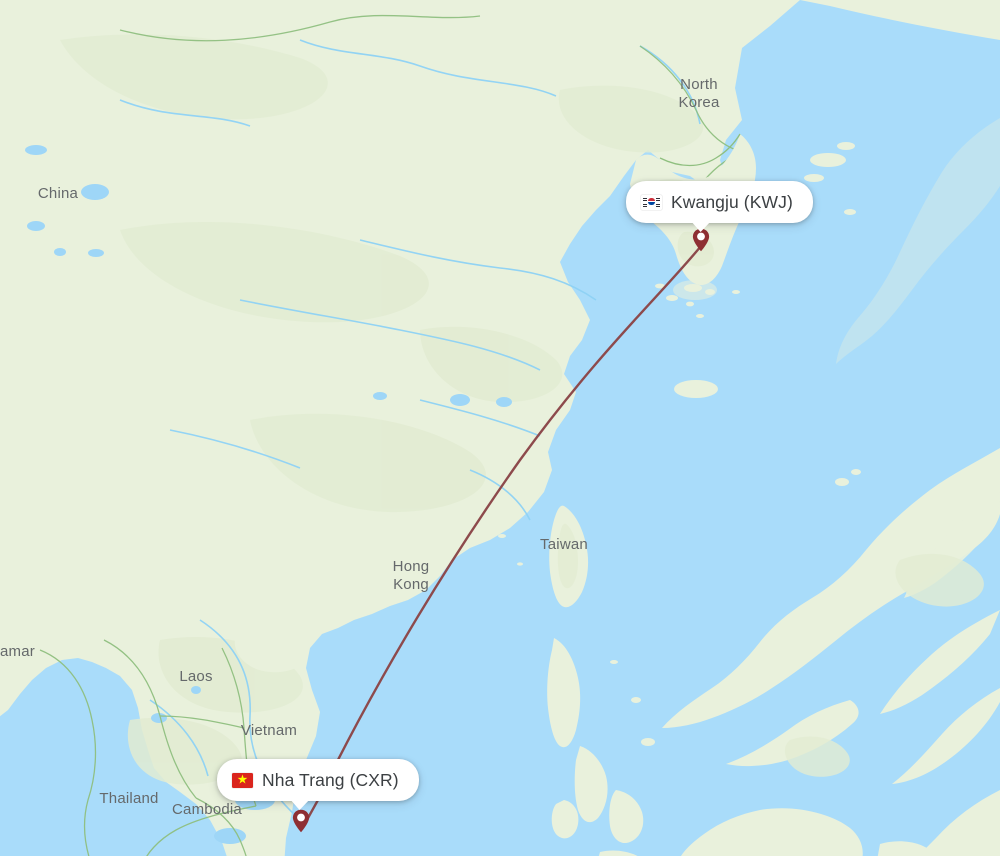  I want to click on south-korea-flag-icon, so click(651, 202).